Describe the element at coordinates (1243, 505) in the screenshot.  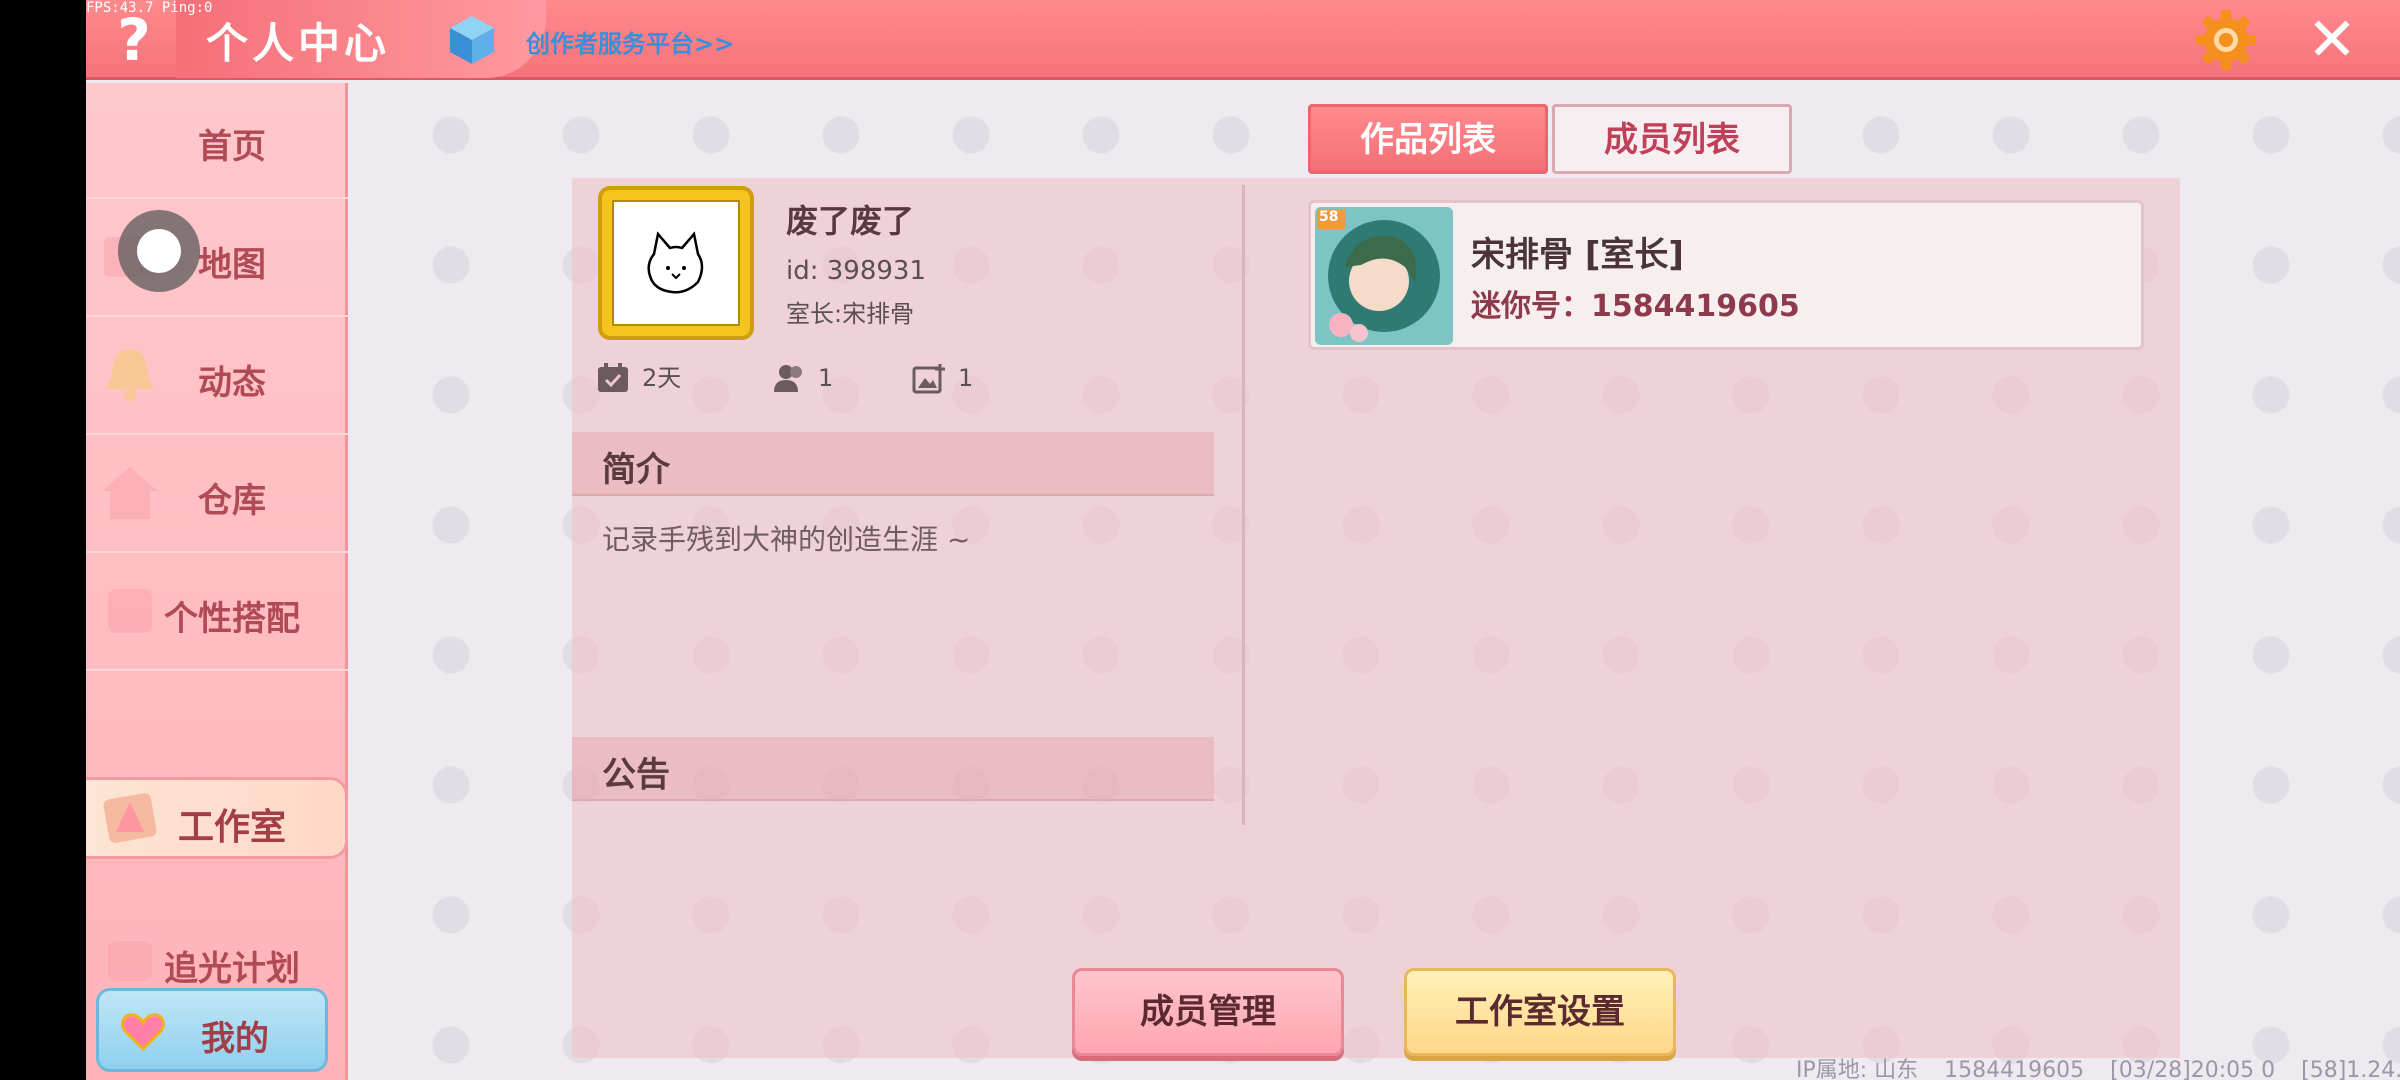
I see `panel-divider` at that location.